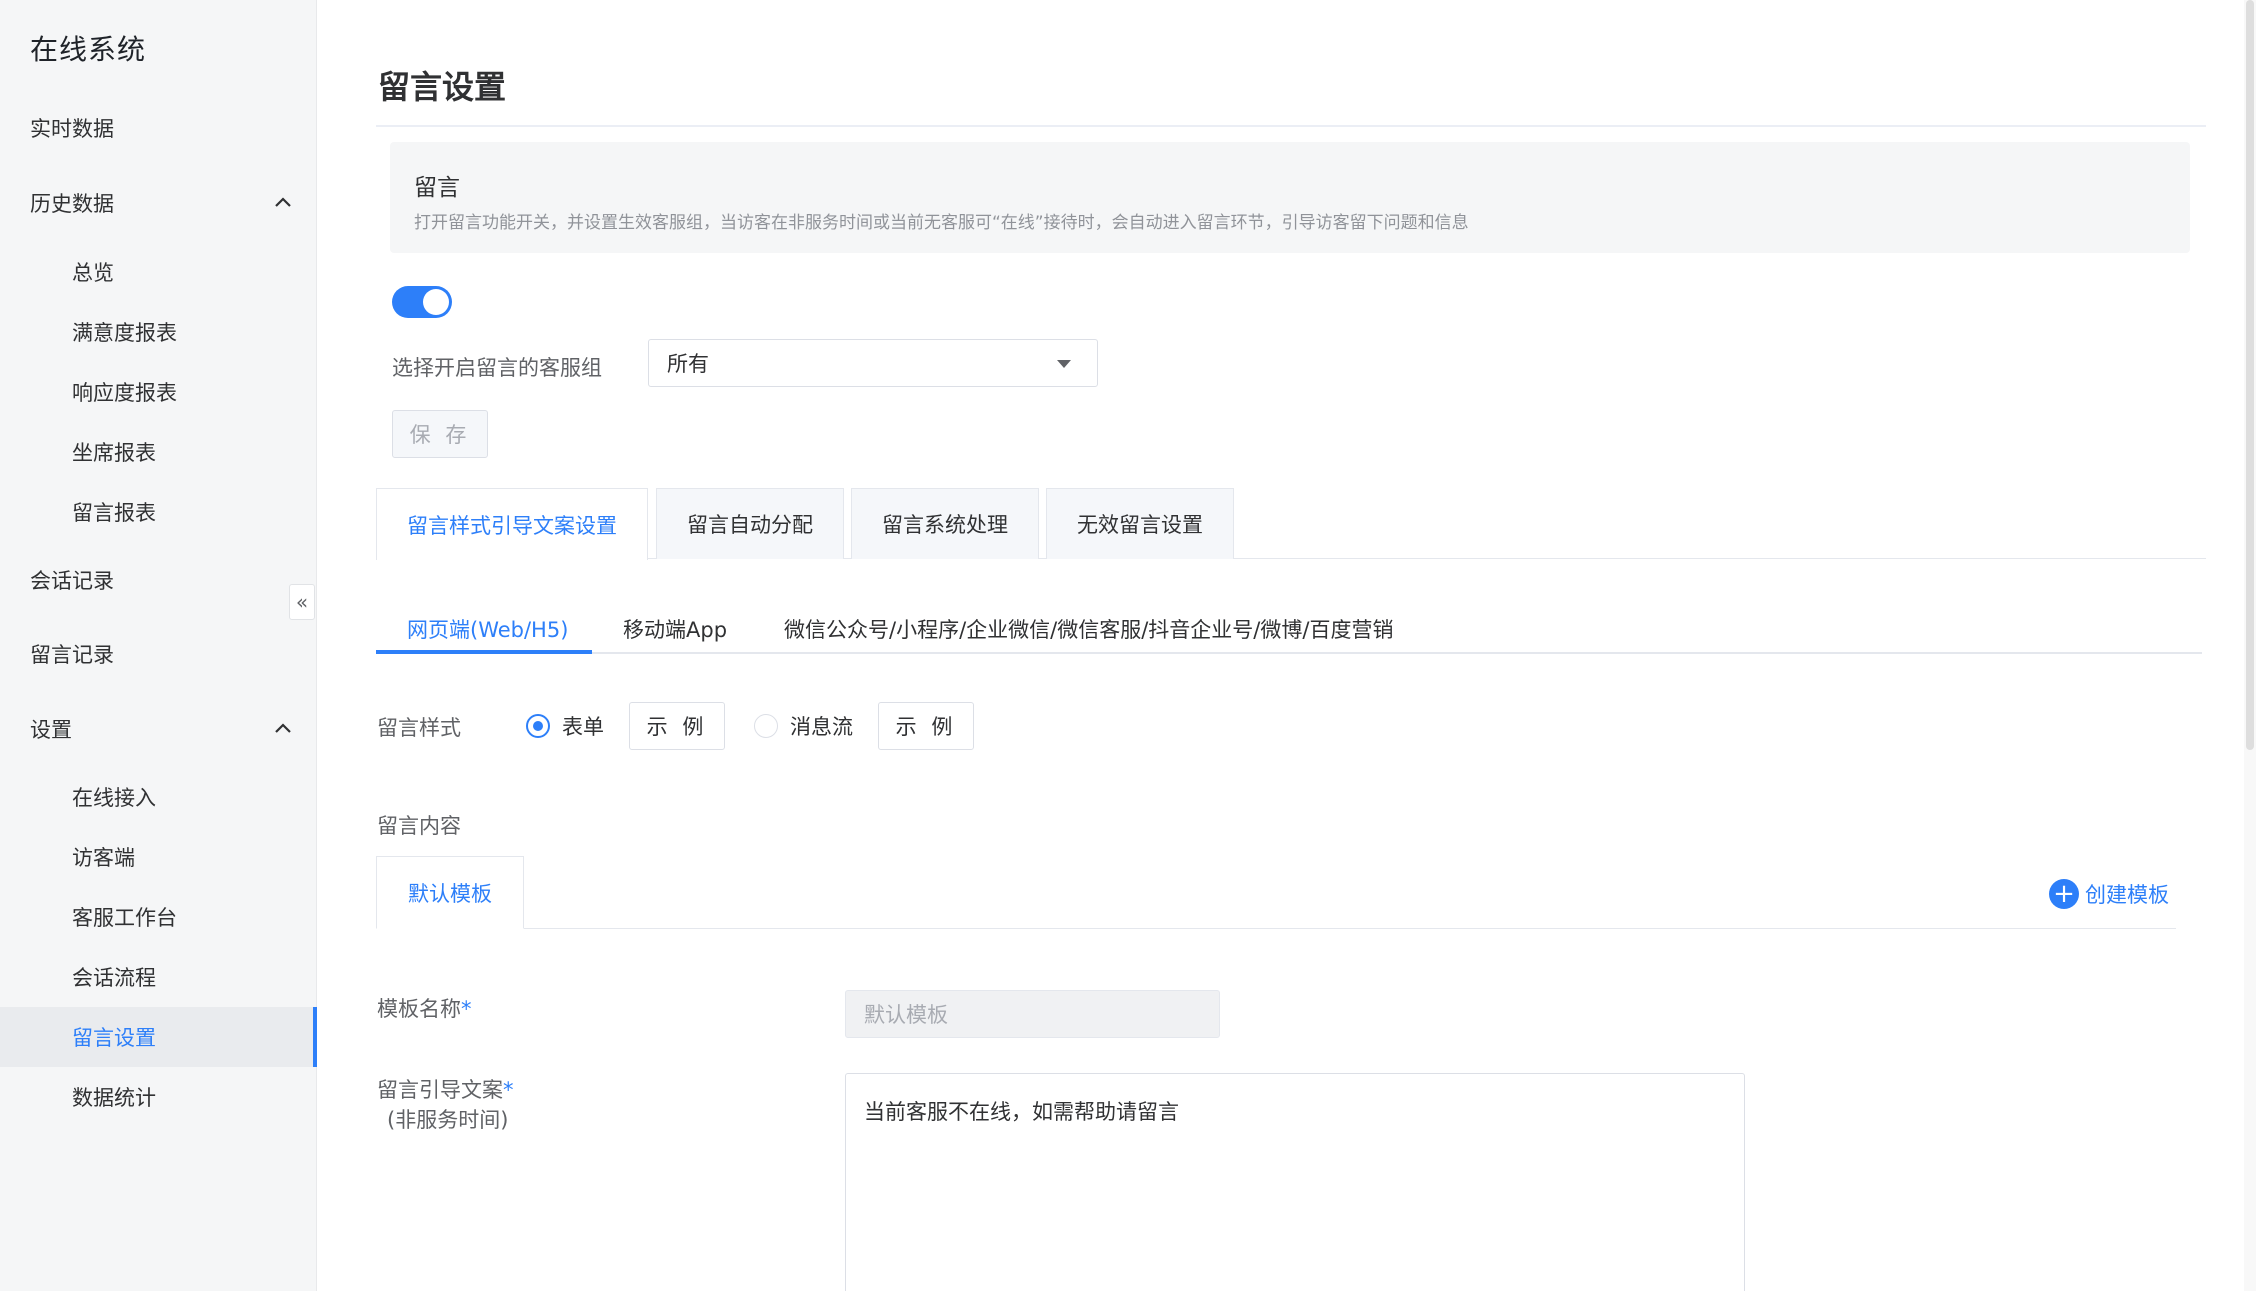  Describe the element at coordinates (302, 602) in the screenshot. I see `collapse-sidebar-icon: «` at that location.